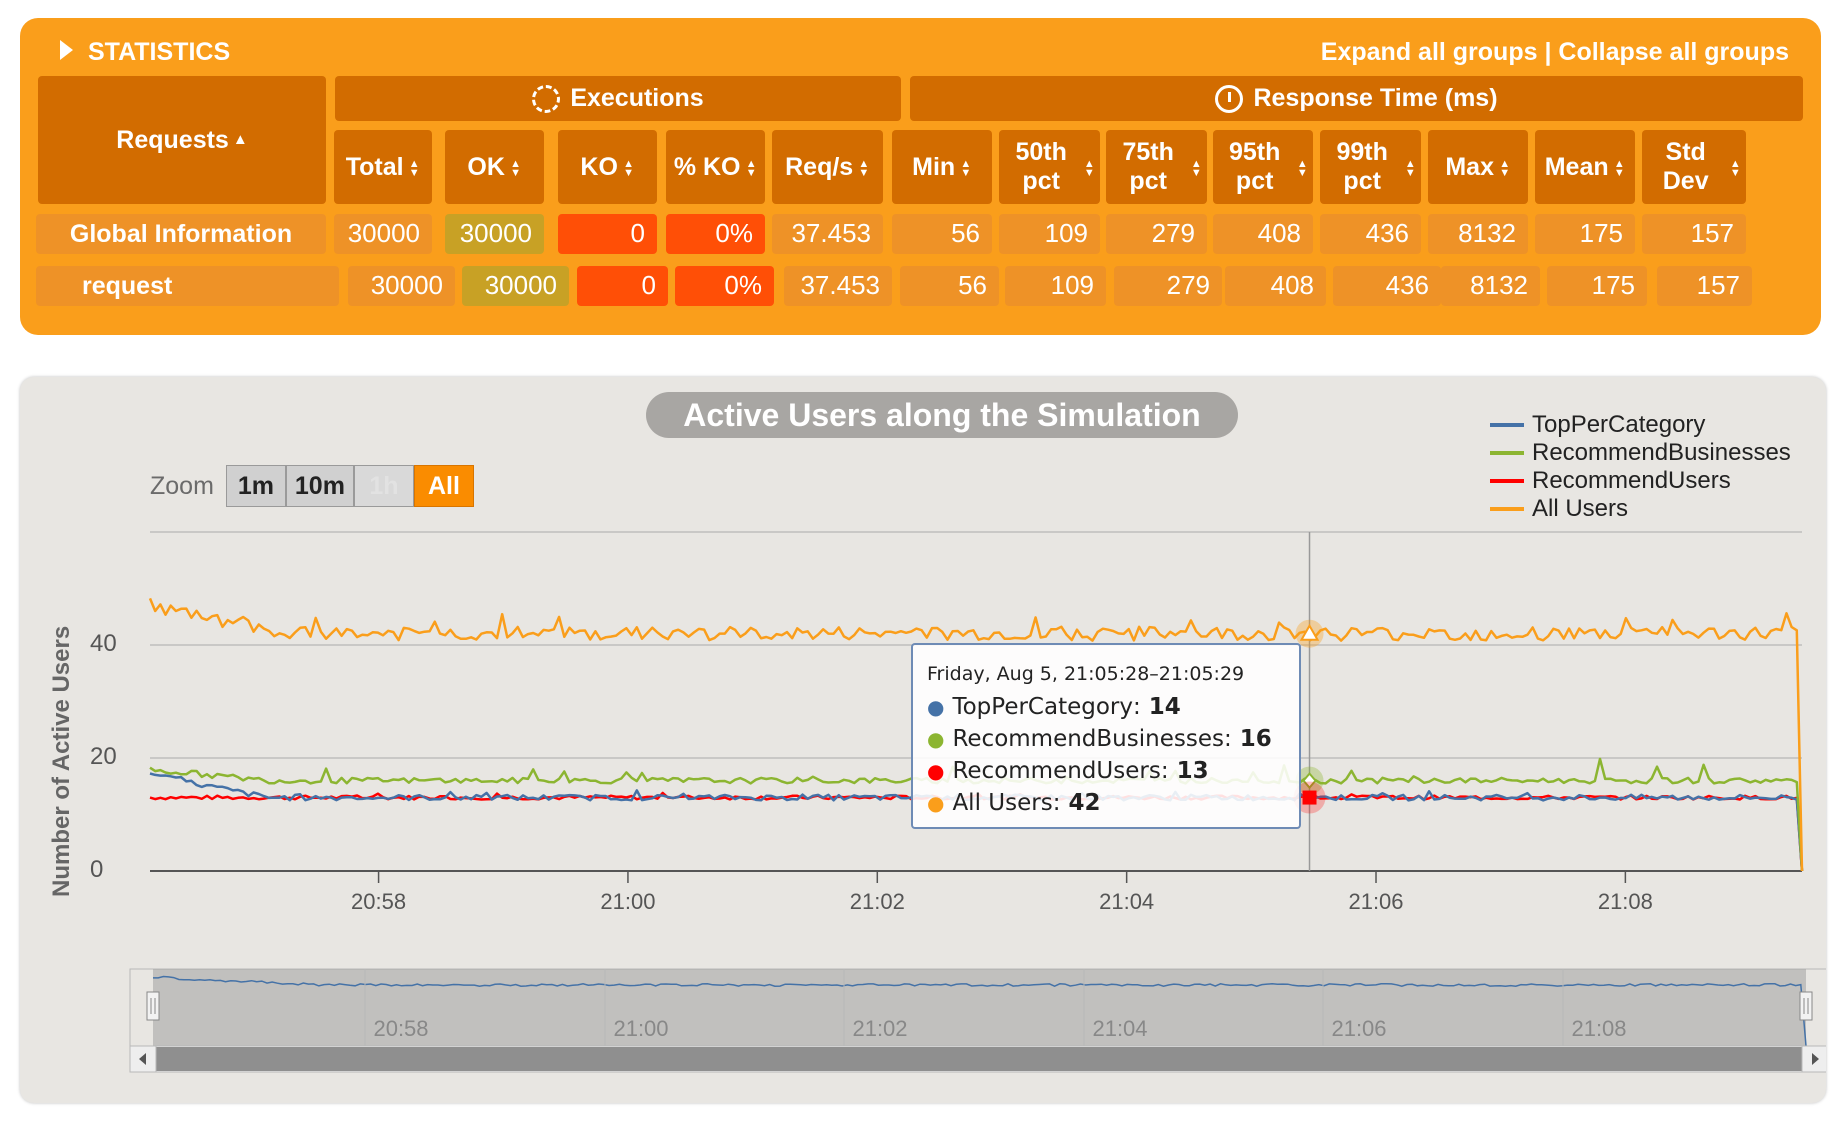 The height and width of the screenshot is (1122, 1840). I want to click on column-header-label: KO, so click(599, 166).